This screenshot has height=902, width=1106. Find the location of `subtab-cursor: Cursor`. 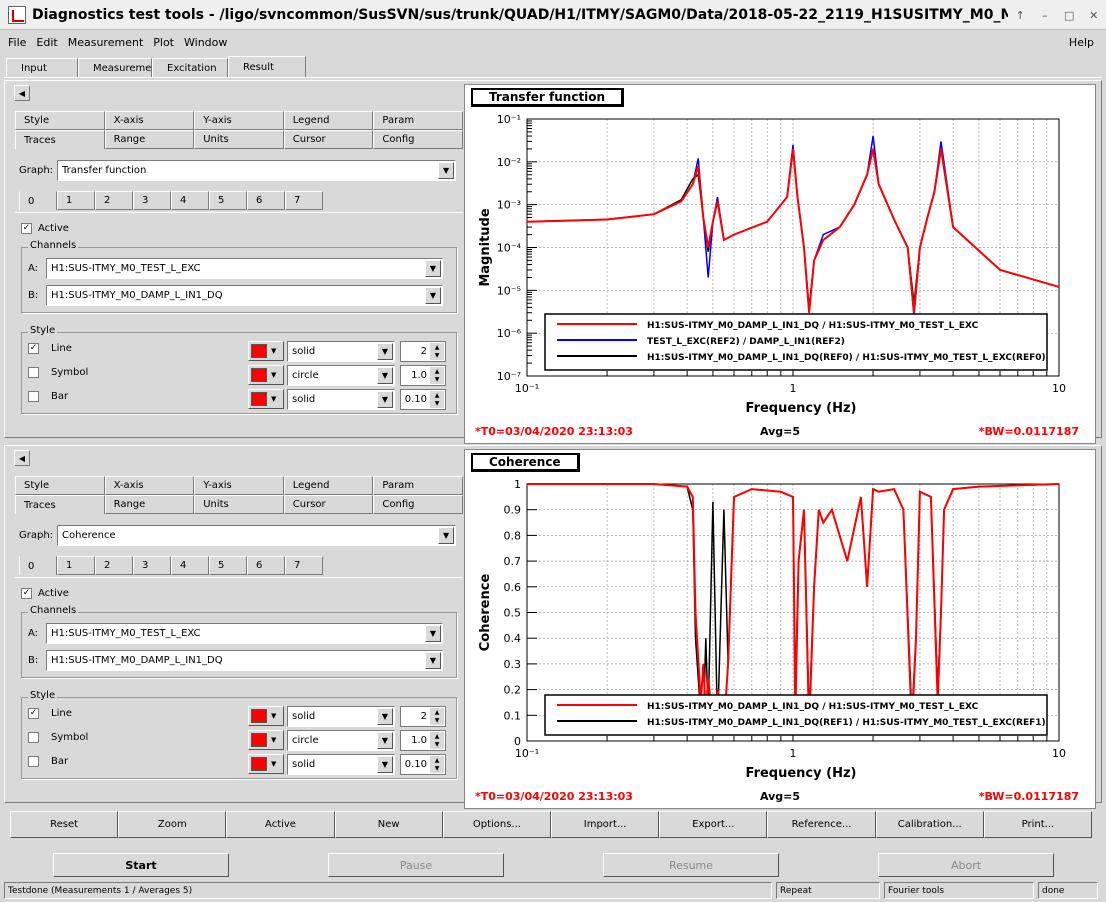

subtab-cursor: Cursor is located at coordinates (328, 504).